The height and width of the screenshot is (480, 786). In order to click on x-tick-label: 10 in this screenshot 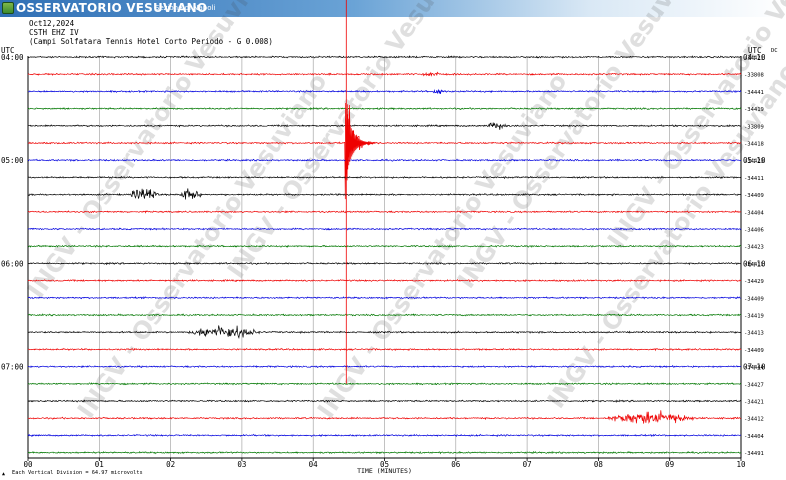, I will do `click(741, 464)`.